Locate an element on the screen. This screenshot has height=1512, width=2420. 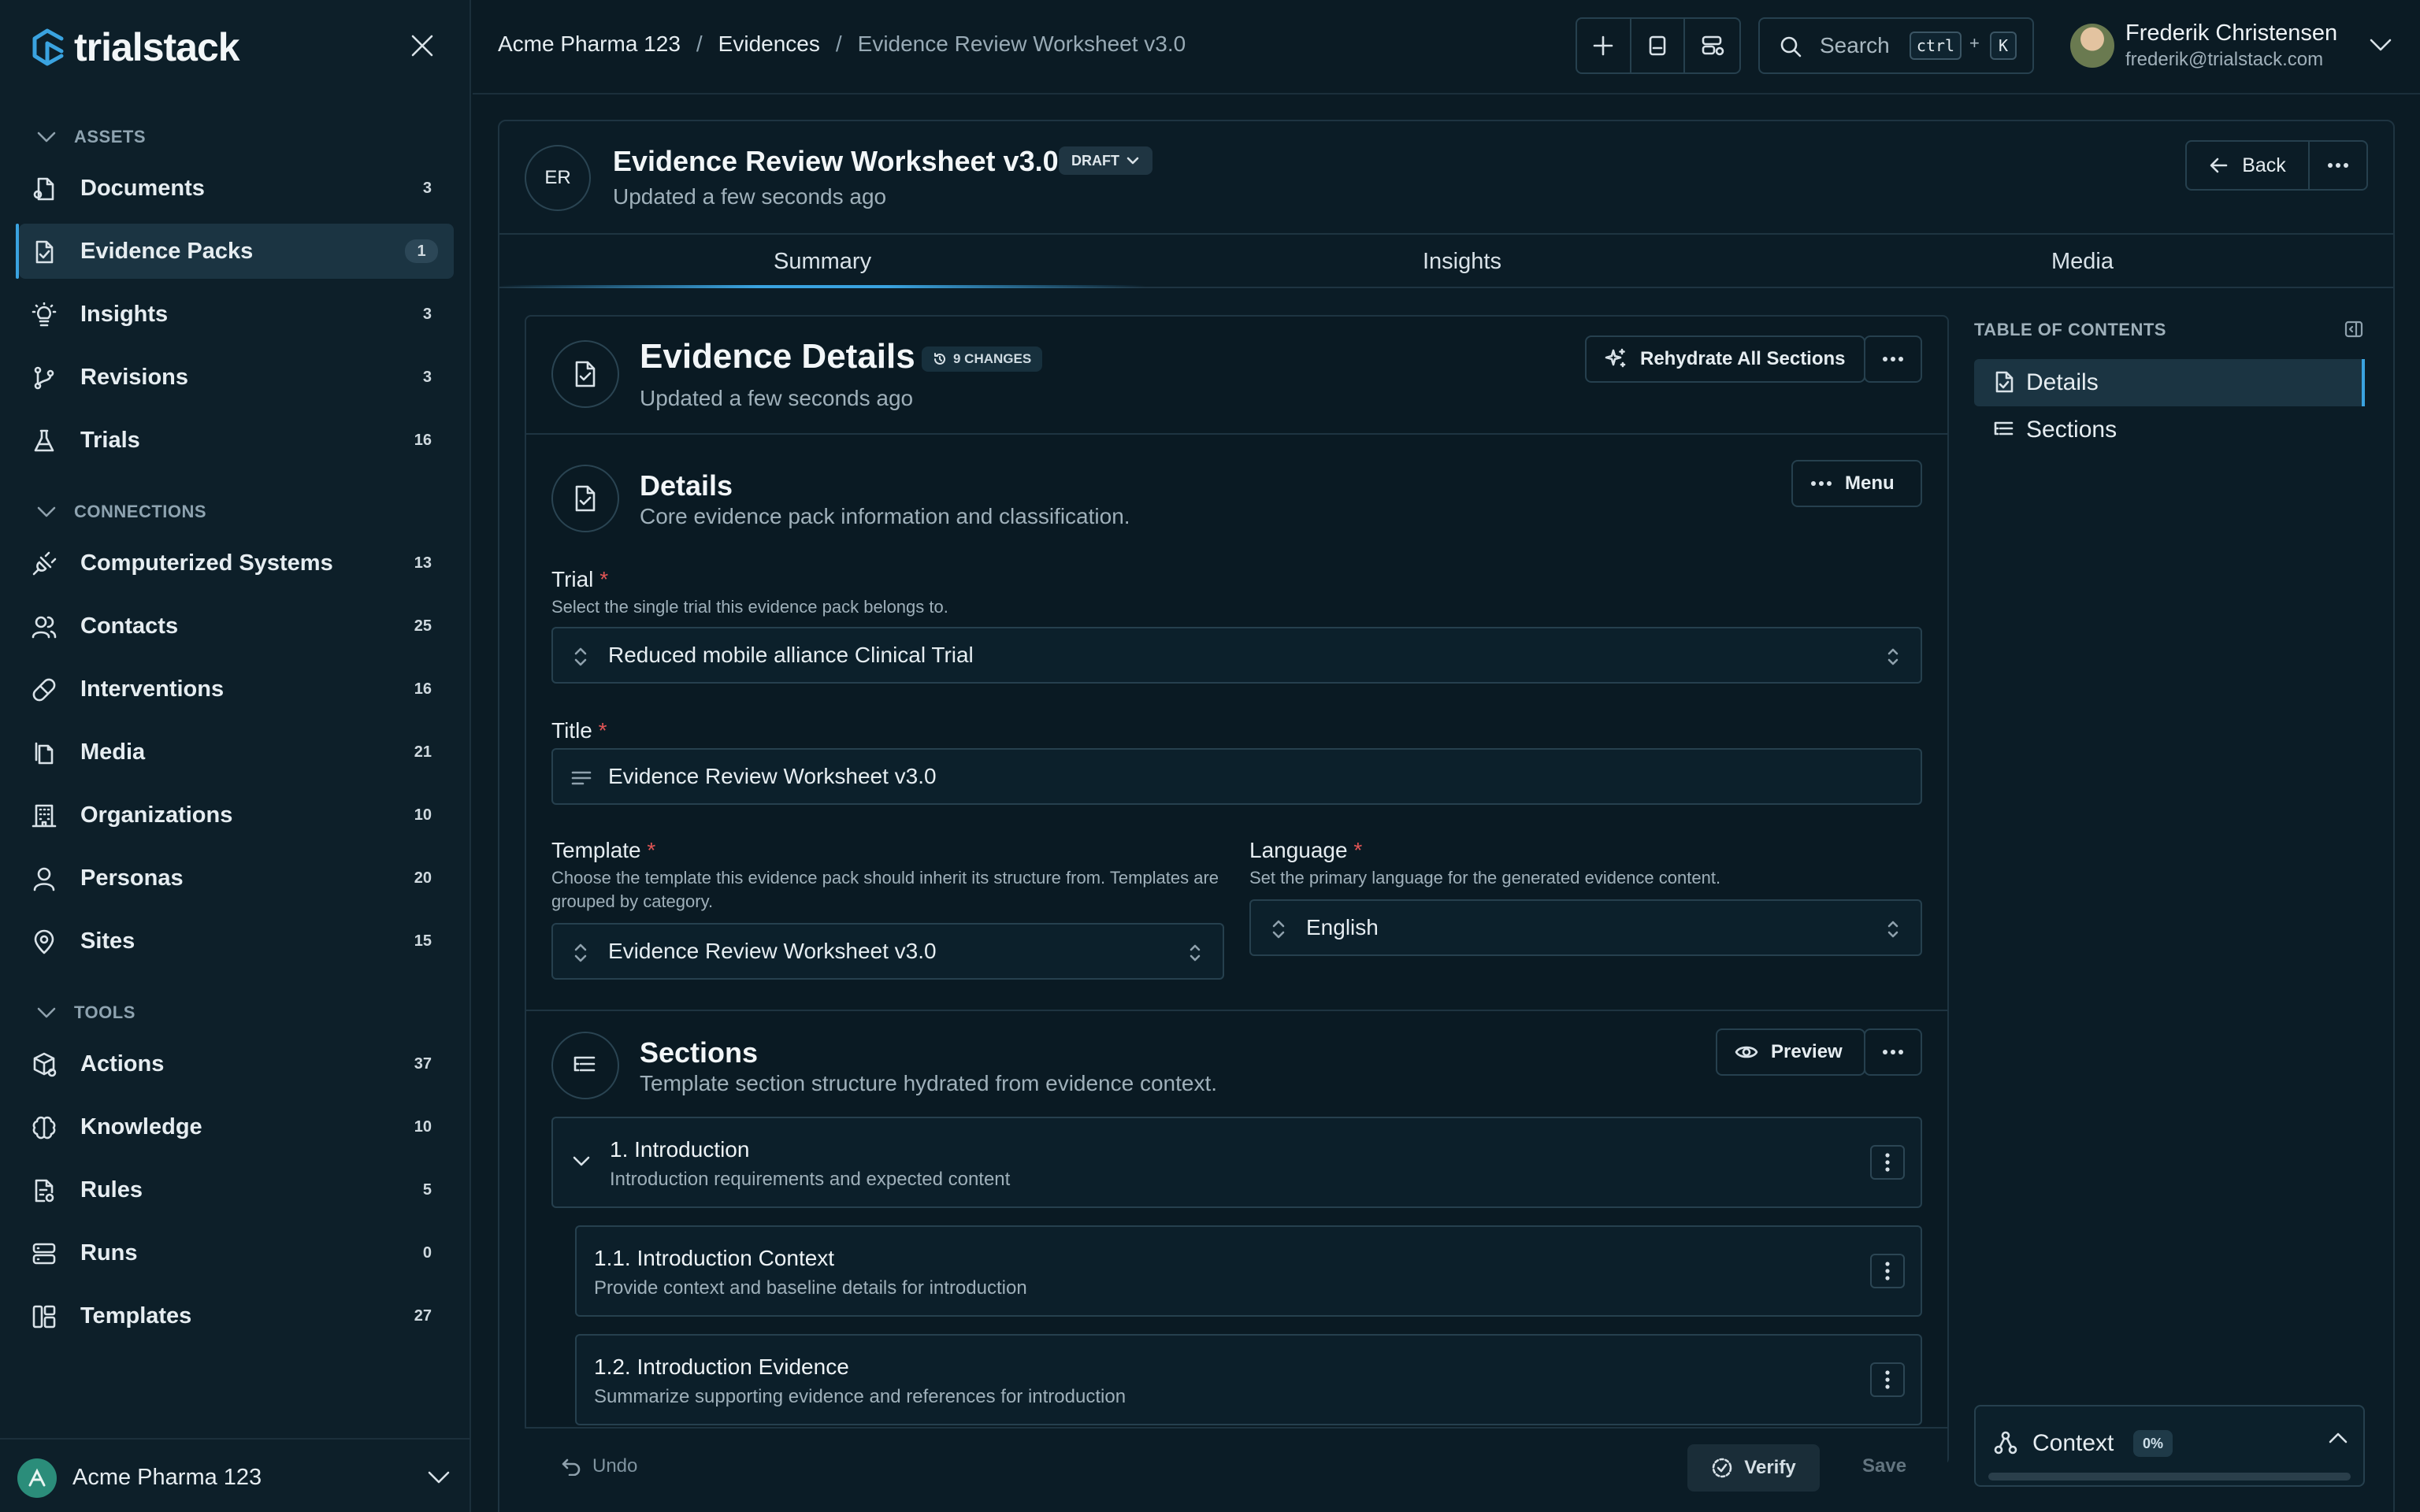
sidebar-item-personas: Personas 20 is located at coordinates (236, 878).